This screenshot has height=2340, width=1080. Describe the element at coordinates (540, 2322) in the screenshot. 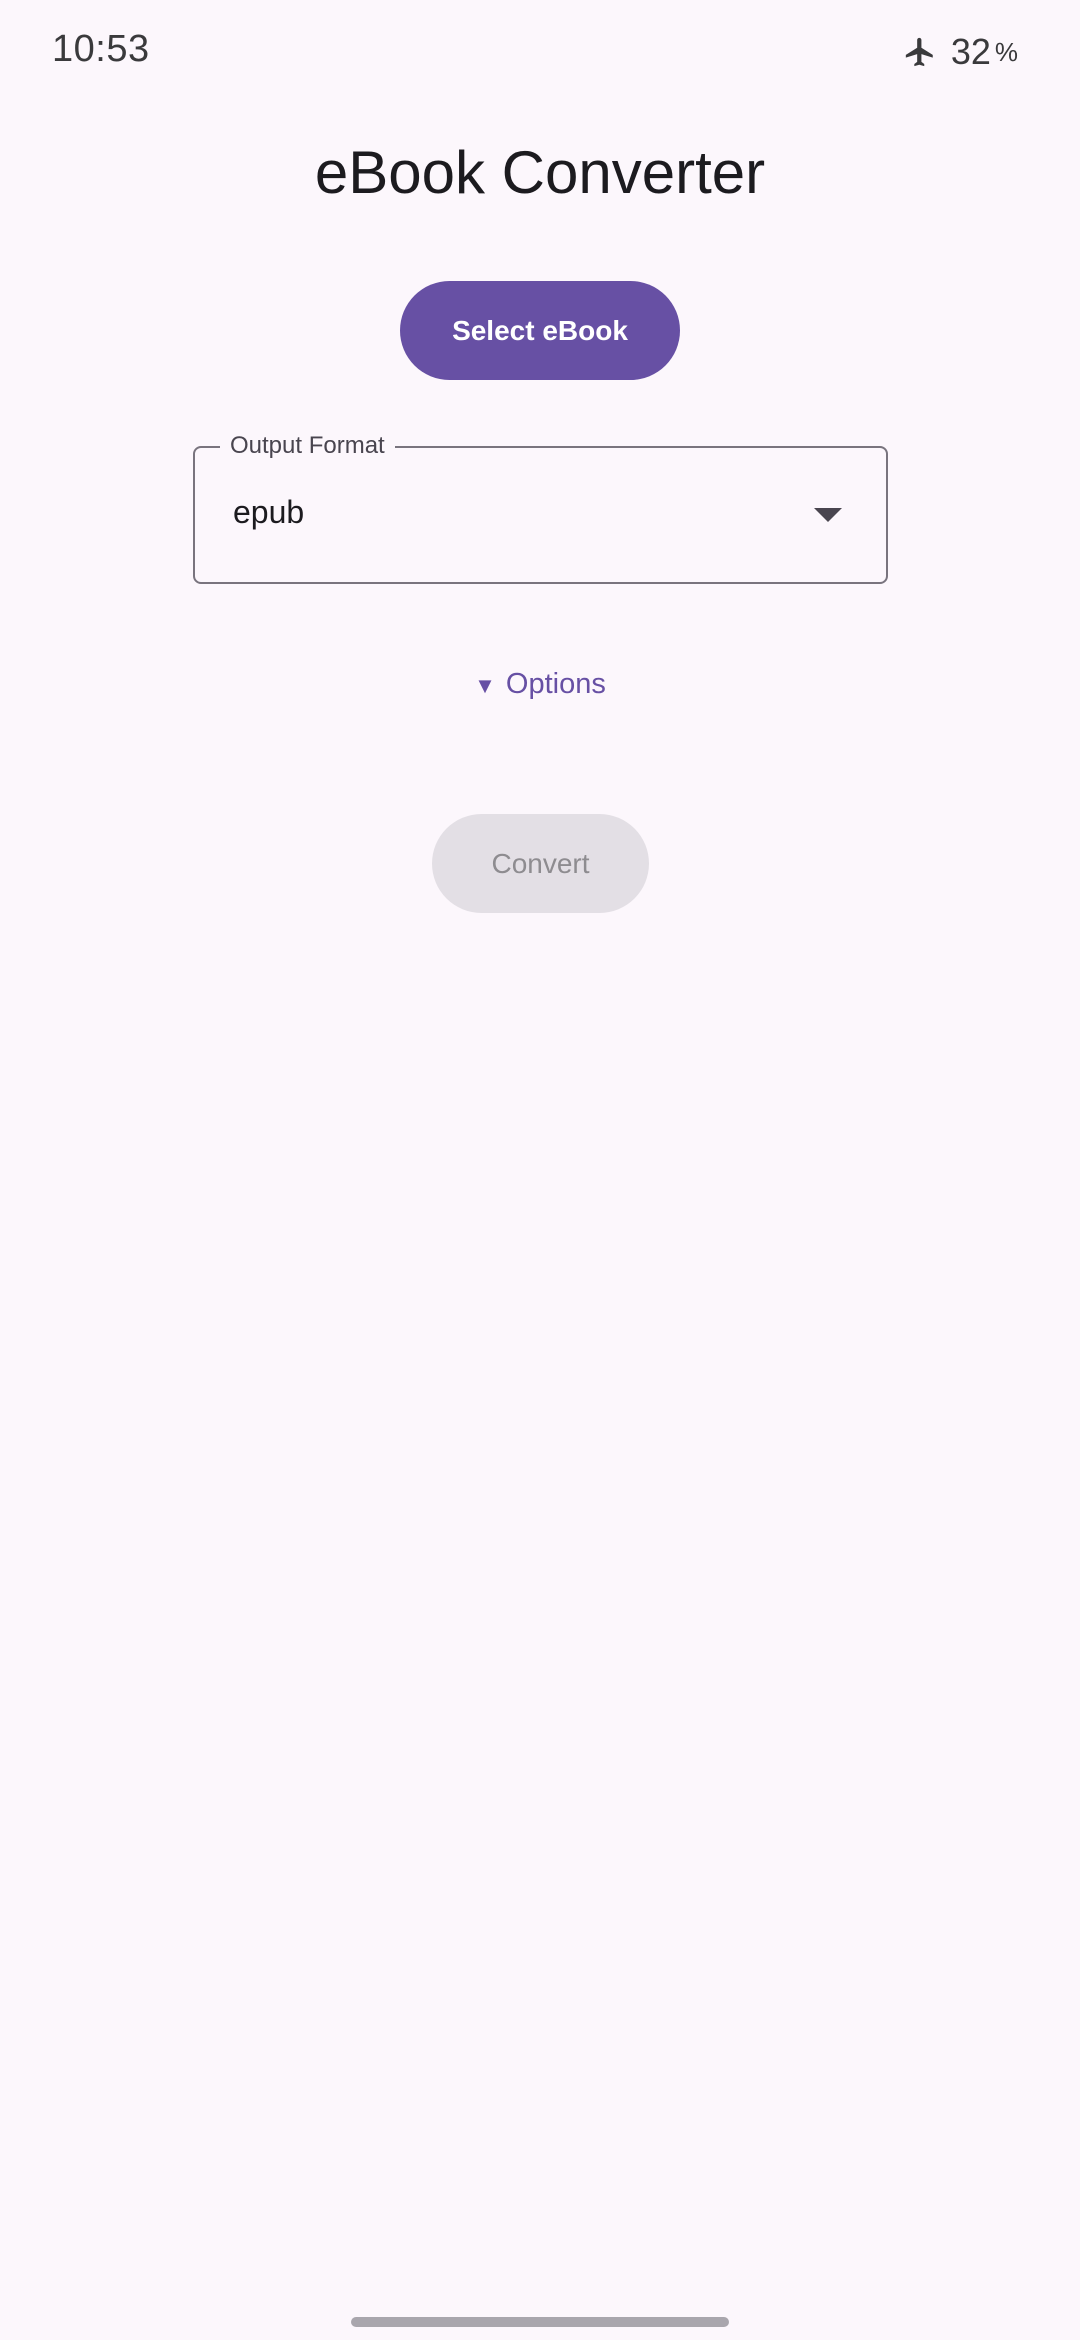

I see `home-indicator` at that location.